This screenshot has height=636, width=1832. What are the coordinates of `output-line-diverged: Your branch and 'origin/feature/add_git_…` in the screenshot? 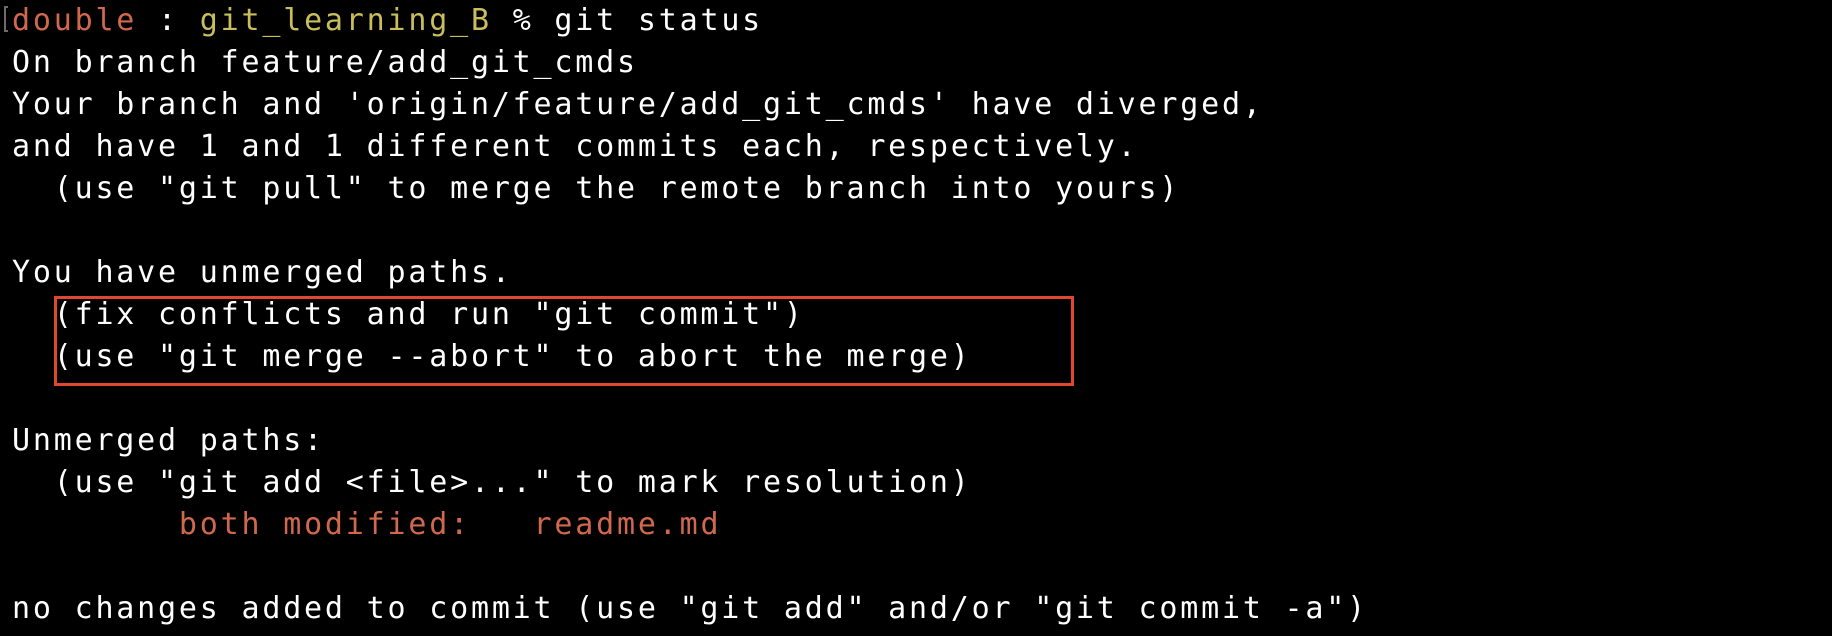 It's located at (638, 104).